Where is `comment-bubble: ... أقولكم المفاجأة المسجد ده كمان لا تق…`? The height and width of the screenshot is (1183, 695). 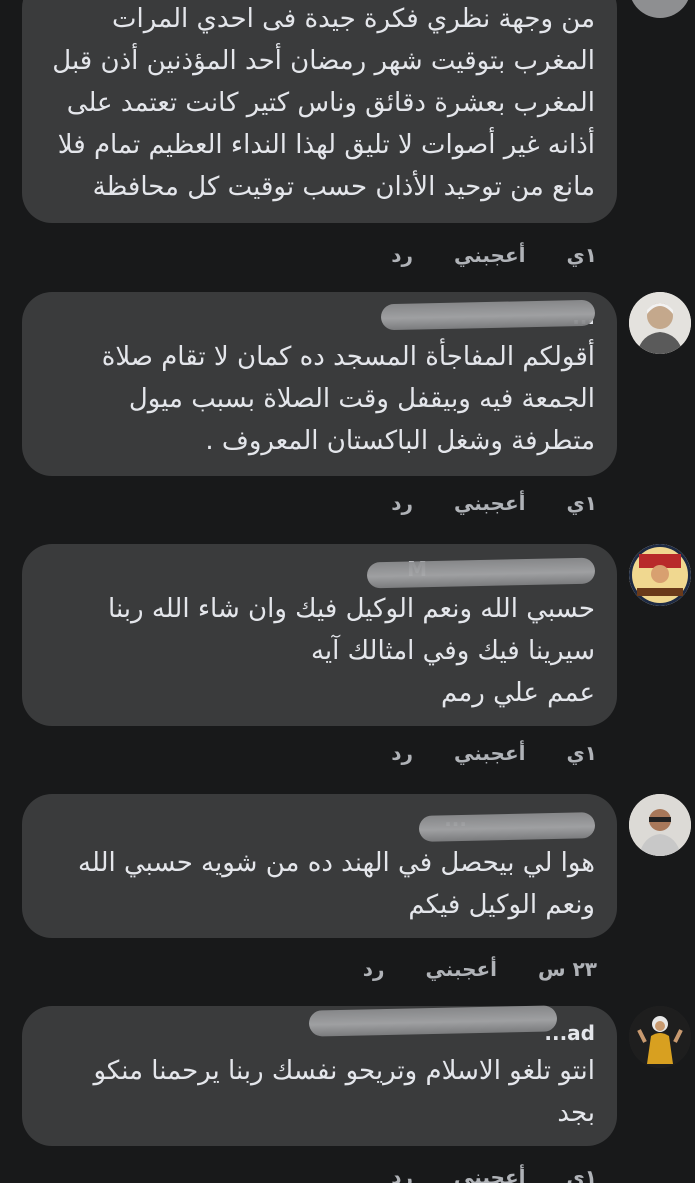
comment-bubble: ... أقولكم المفاجأة المسجد ده كمان لا تق… is located at coordinates (319, 384).